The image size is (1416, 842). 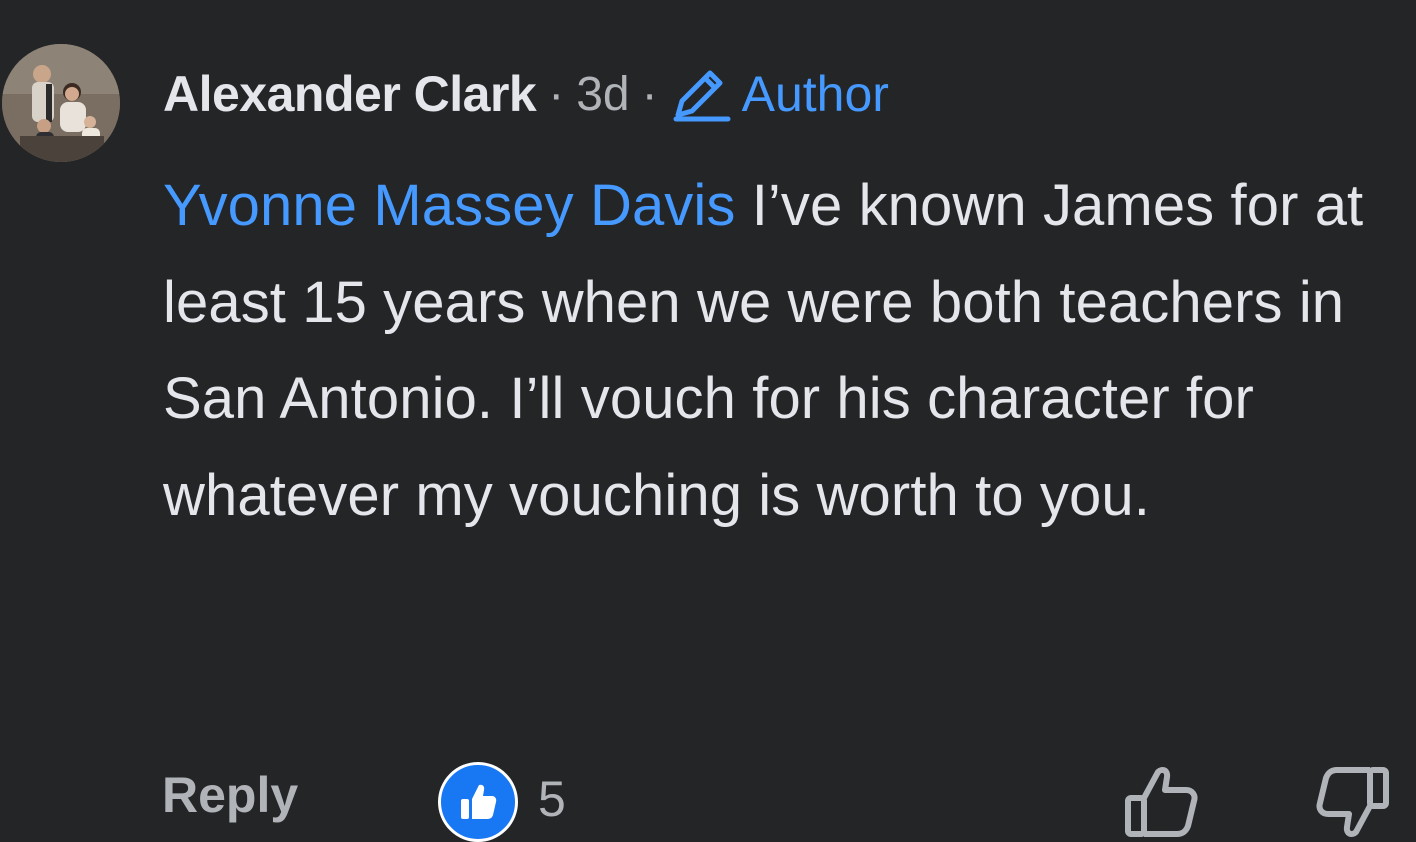 What do you see at coordinates (701, 94) in the screenshot?
I see `pencil-icon` at bounding box center [701, 94].